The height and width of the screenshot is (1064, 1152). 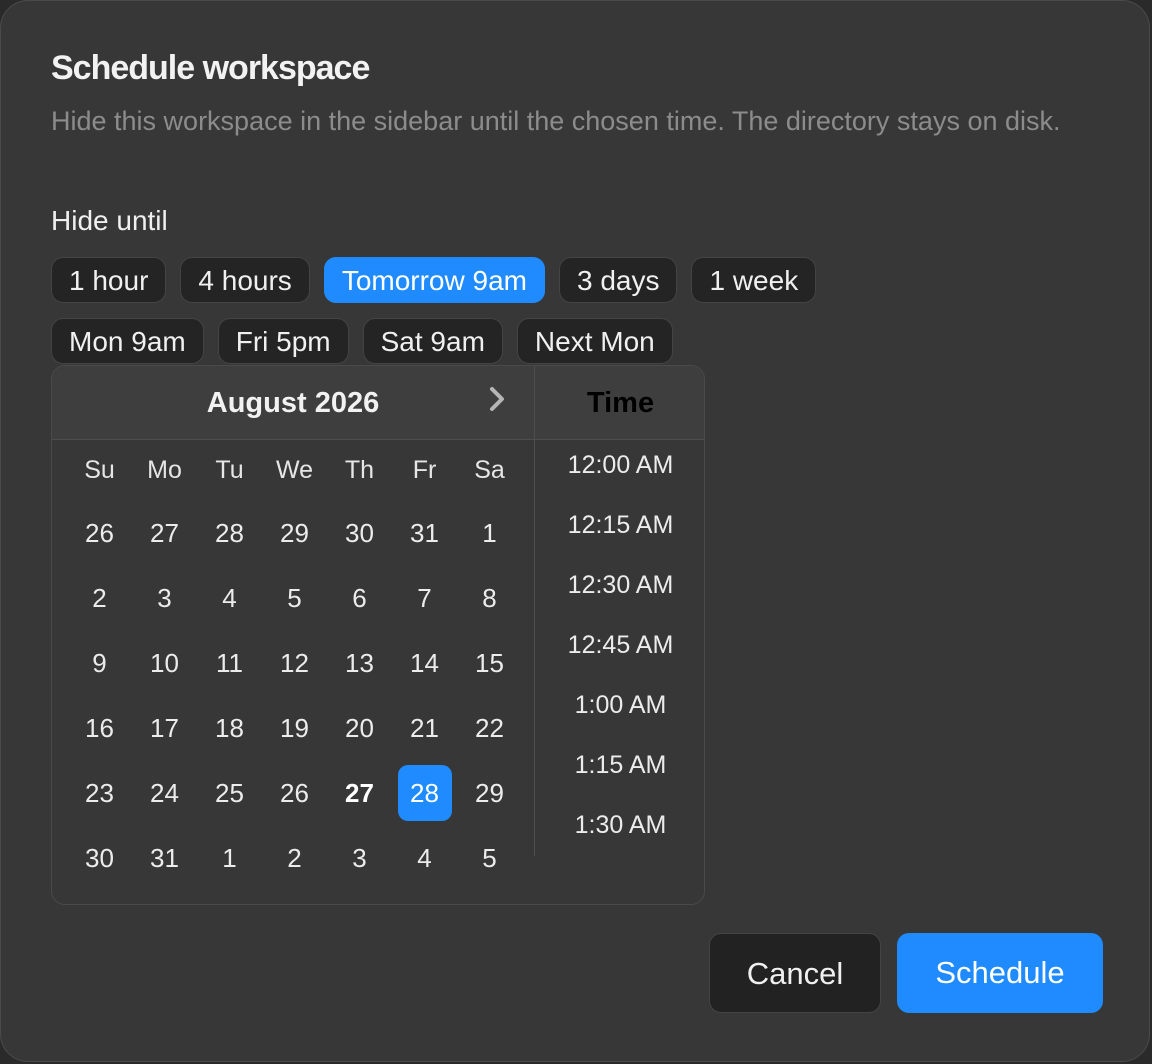 What do you see at coordinates (424, 597) in the screenshot?
I see `calendar-day: 7` at bounding box center [424, 597].